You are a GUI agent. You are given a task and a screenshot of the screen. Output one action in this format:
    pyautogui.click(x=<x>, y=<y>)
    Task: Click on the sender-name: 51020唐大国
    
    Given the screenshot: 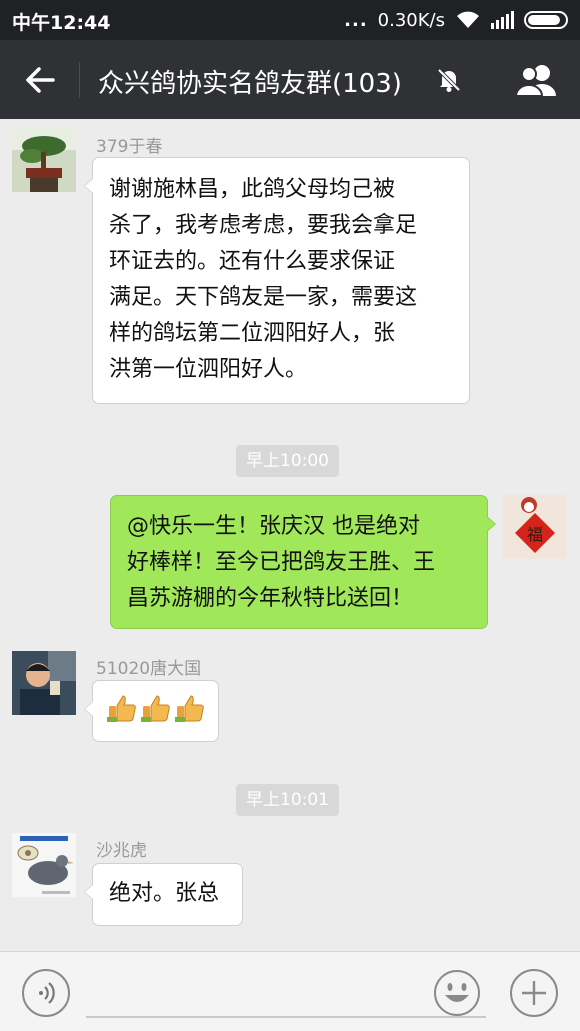 What is the action you would take?
    pyautogui.click(x=149, y=669)
    